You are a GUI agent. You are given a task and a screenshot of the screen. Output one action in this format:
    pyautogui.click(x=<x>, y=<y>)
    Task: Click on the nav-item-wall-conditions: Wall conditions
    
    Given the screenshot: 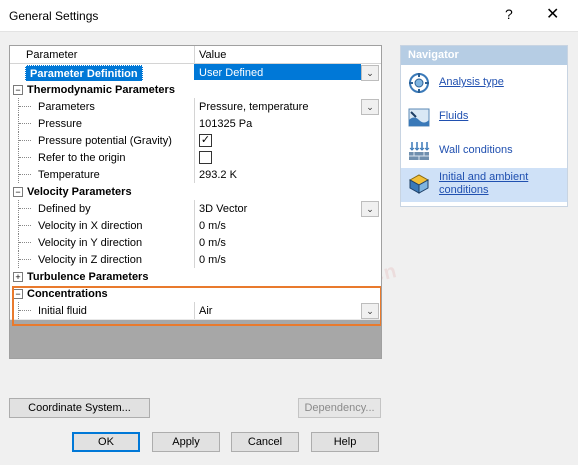 What is the action you would take?
    pyautogui.click(x=484, y=151)
    